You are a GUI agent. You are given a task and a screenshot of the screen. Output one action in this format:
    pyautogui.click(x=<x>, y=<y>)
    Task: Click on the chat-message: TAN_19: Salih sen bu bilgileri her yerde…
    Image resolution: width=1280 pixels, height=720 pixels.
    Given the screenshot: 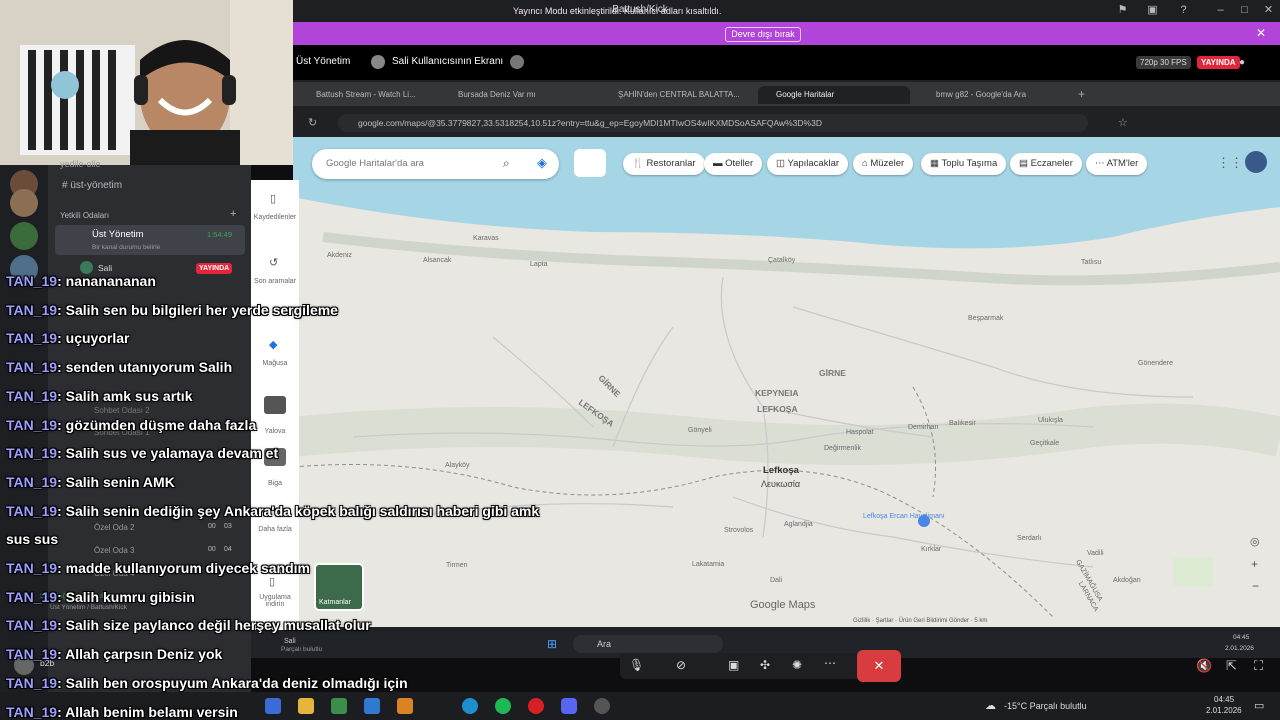 What is the action you would take?
    pyautogui.click(x=172, y=310)
    